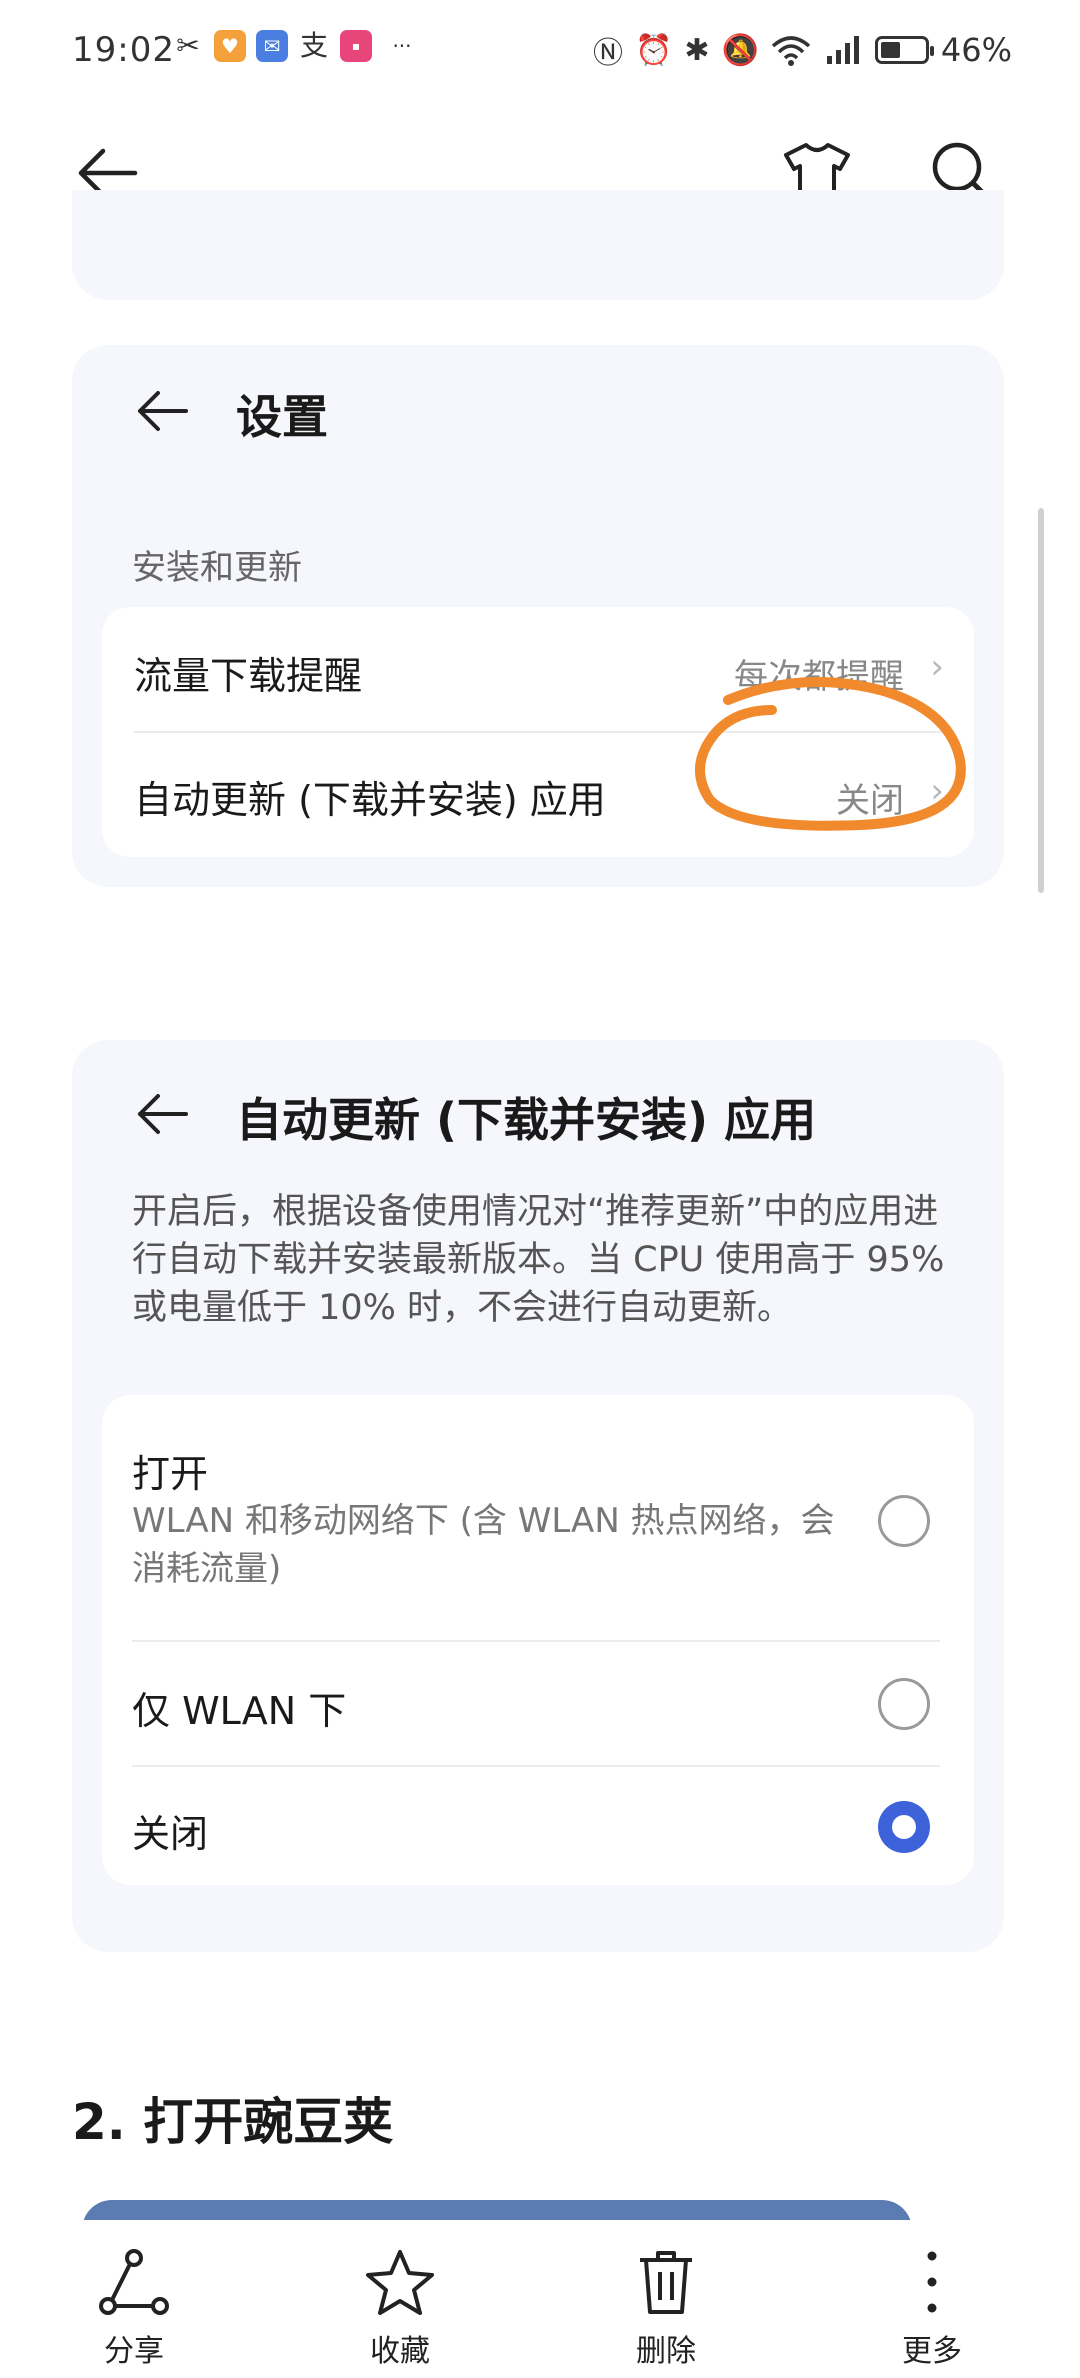 This screenshot has height=2378, width=1080. What do you see at coordinates (654, 50) in the screenshot?
I see `alarm-icon: ⏰` at bounding box center [654, 50].